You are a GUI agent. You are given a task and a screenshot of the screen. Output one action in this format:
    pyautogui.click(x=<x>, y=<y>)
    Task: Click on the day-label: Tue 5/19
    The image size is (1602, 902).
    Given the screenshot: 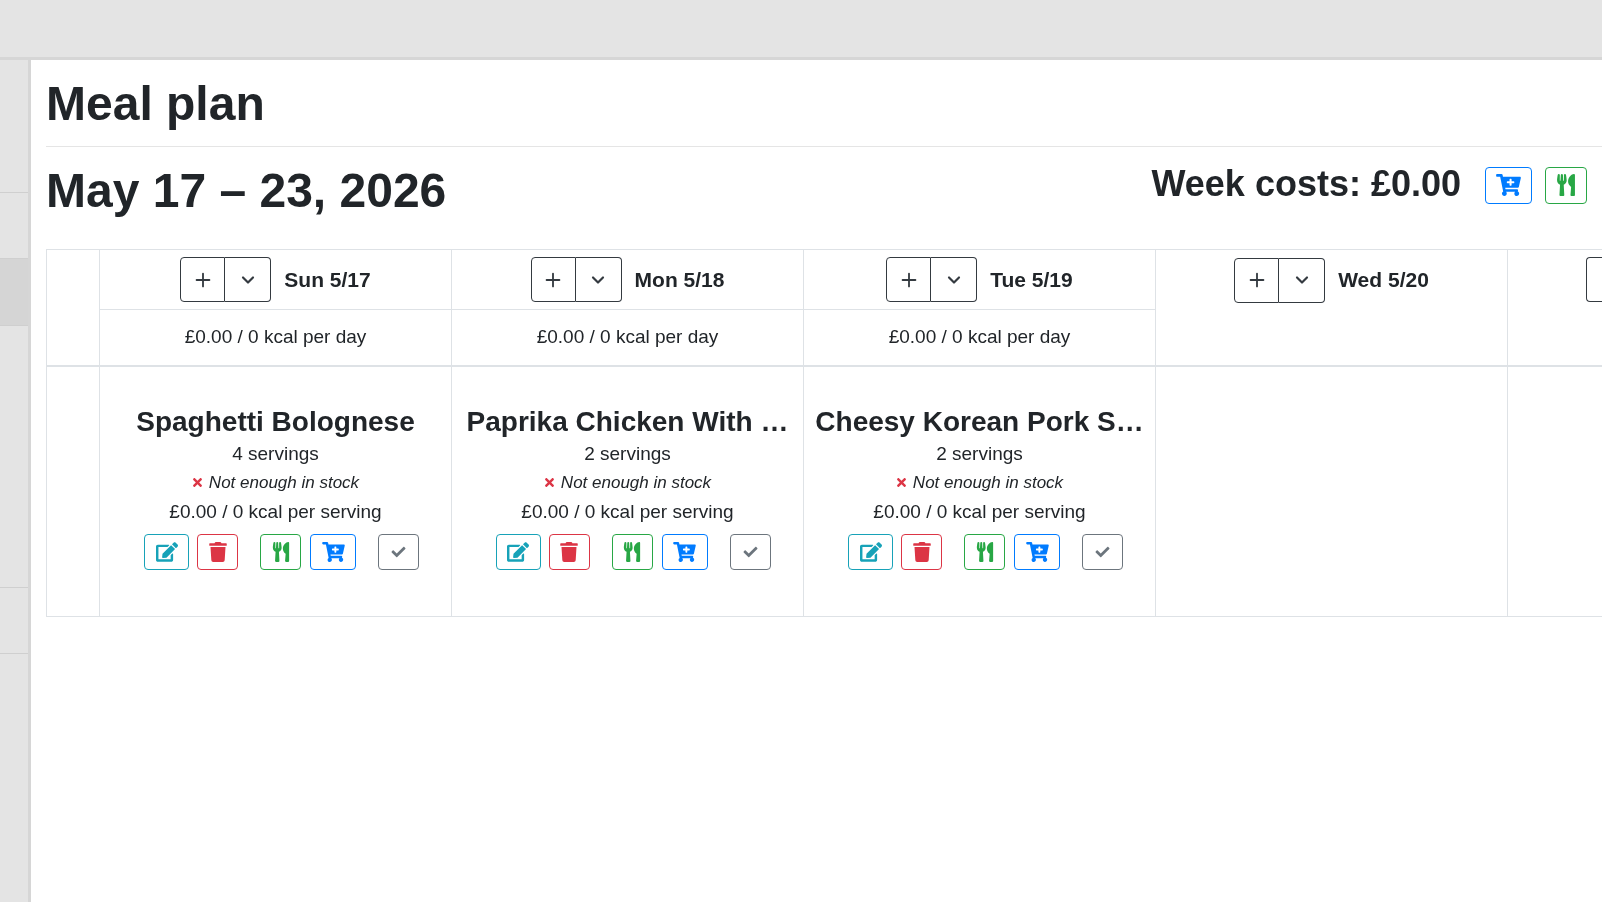 What is the action you would take?
    pyautogui.click(x=1031, y=279)
    